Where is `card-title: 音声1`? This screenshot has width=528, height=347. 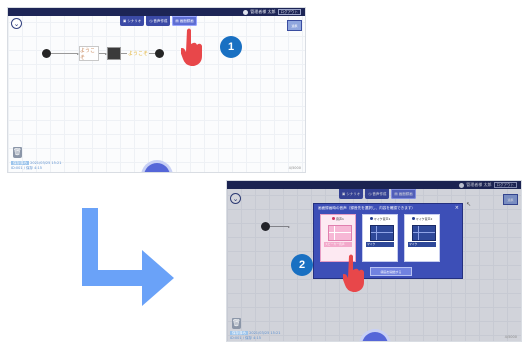 card-title: 音声1 is located at coordinates (340, 218).